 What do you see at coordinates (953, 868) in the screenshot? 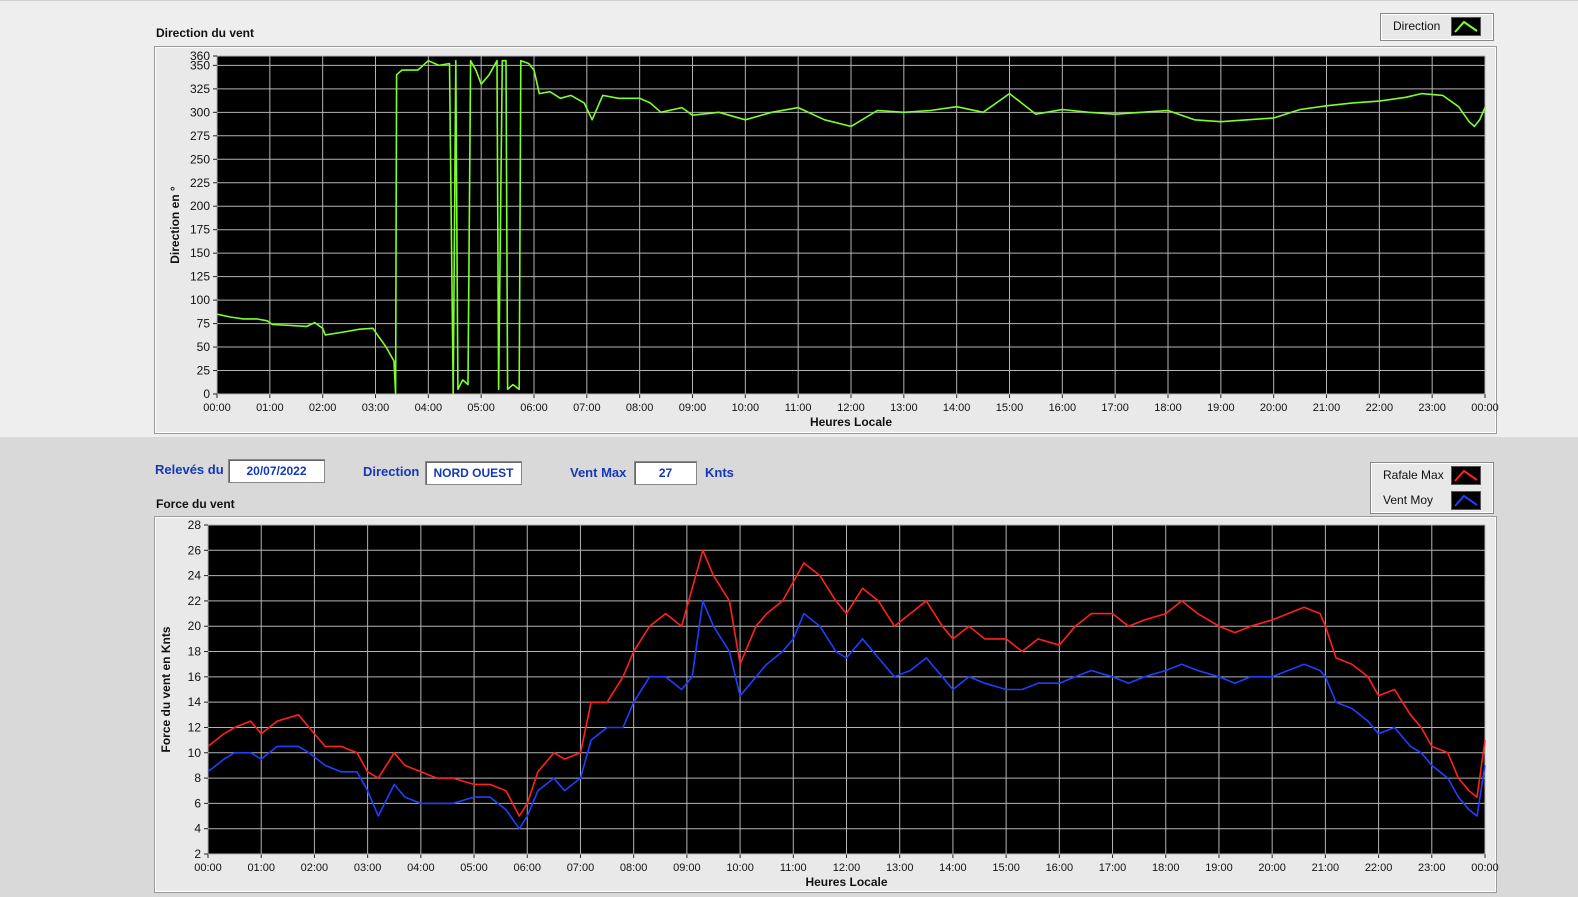
I see `force-x-tick-label: 14:00` at bounding box center [953, 868].